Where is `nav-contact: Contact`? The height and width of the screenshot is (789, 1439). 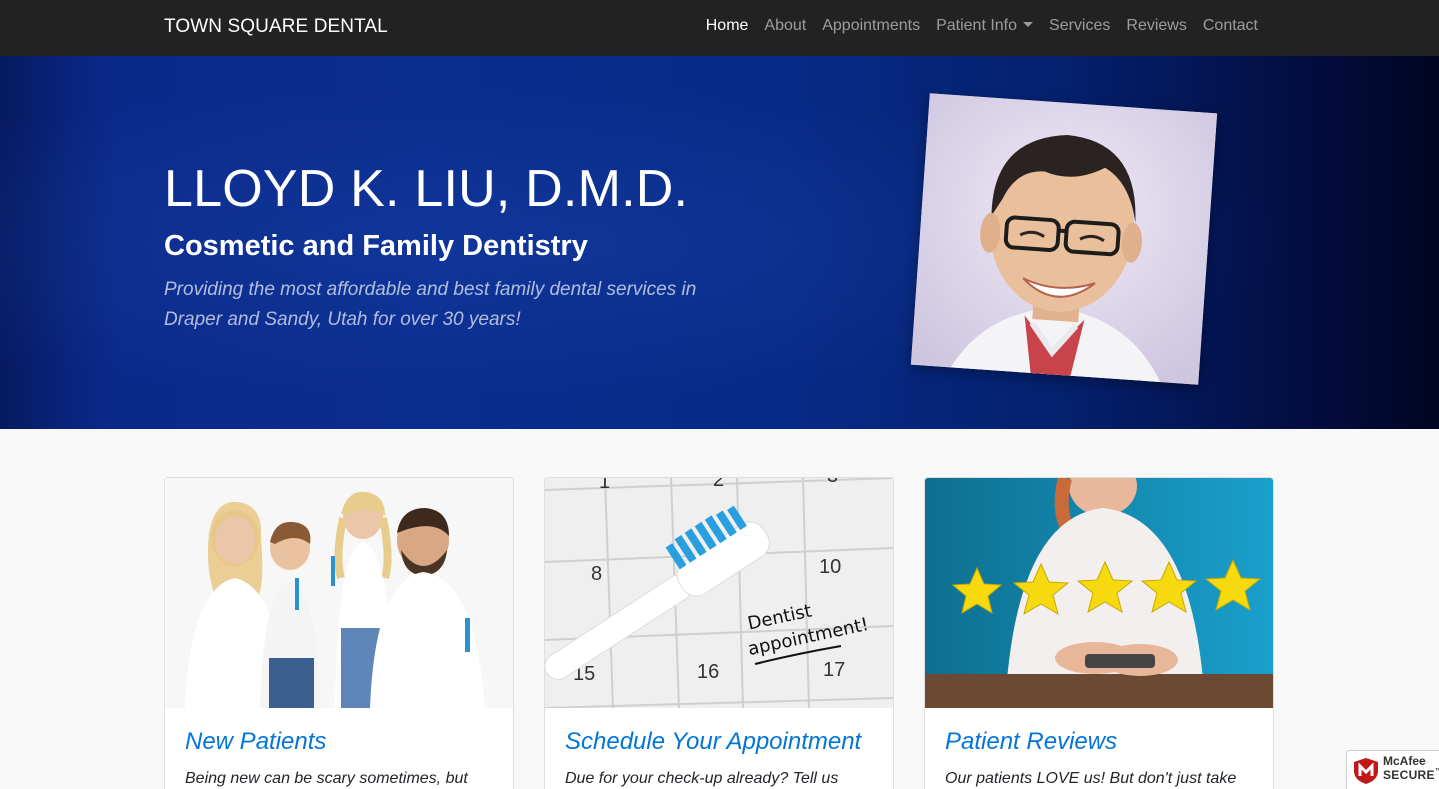 nav-contact: Contact is located at coordinates (1230, 26).